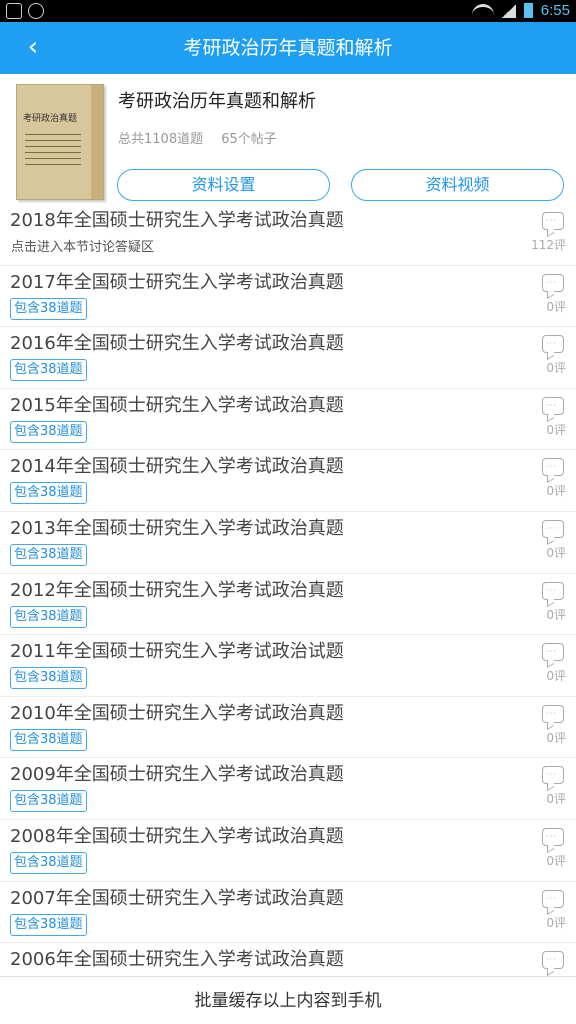 The height and width of the screenshot is (1024, 576). What do you see at coordinates (482, 10) in the screenshot?
I see `wifi-icon` at bounding box center [482, 10].